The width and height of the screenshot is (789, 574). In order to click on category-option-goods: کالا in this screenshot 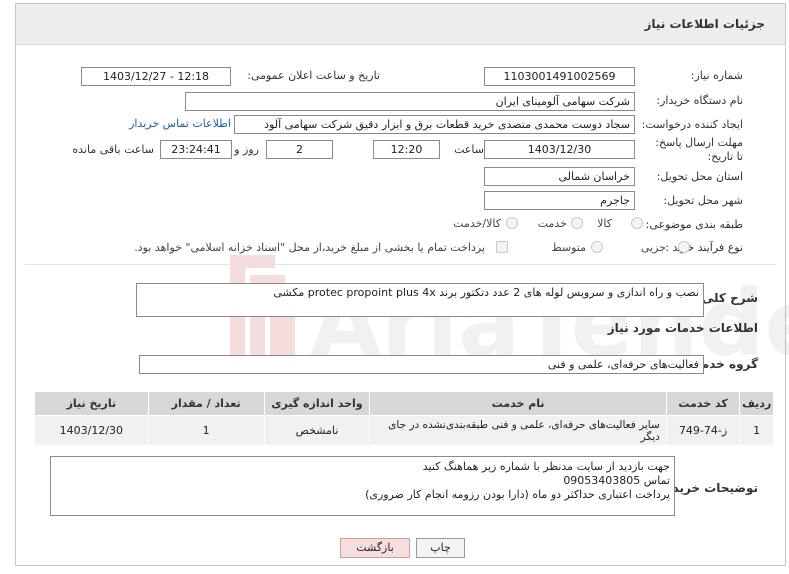, I will do `click(604, 223)`.